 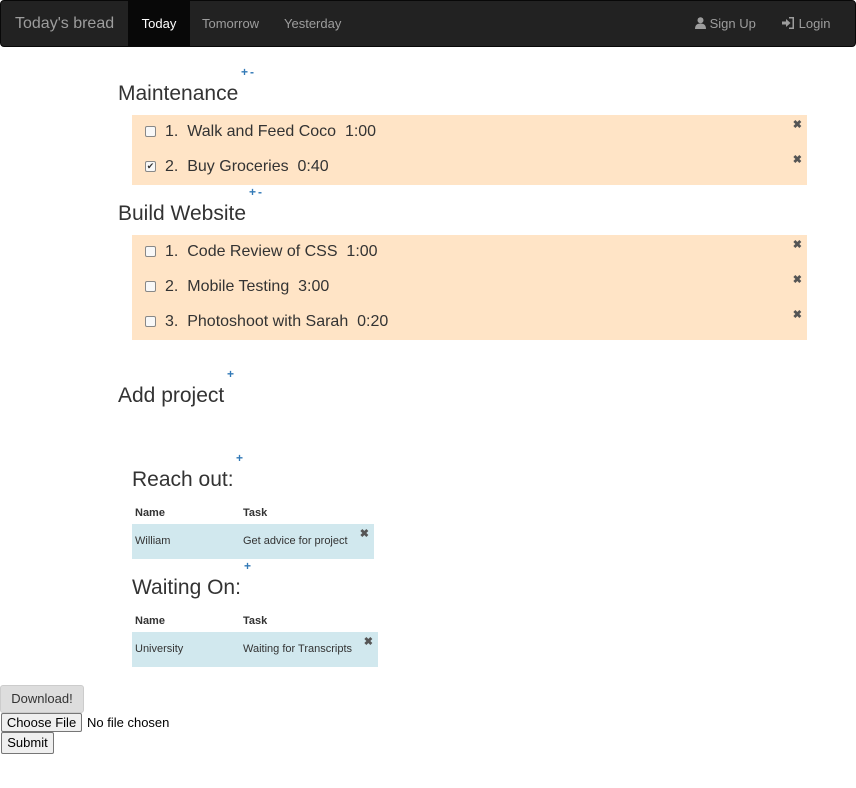 What do you see at coordinates (159, 649) in the screenshot?
I see `row-name: University` at bounding box center [159, 649].